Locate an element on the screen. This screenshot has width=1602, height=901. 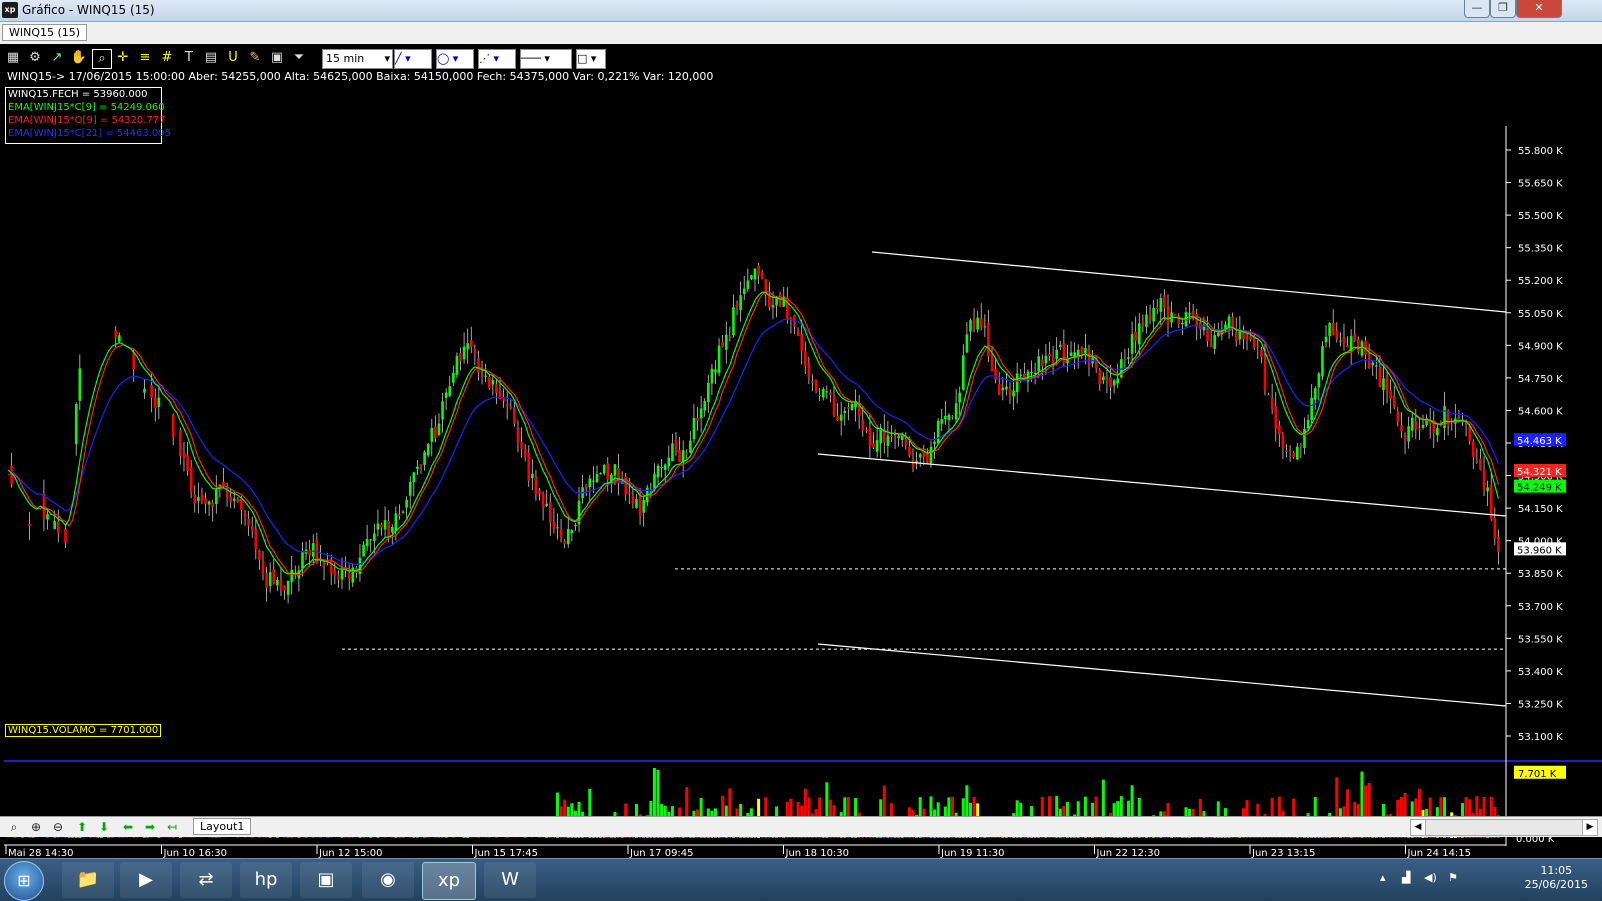
horizontal-scrollbar: ◀ ▶ is located at coordinates (1504, 827).